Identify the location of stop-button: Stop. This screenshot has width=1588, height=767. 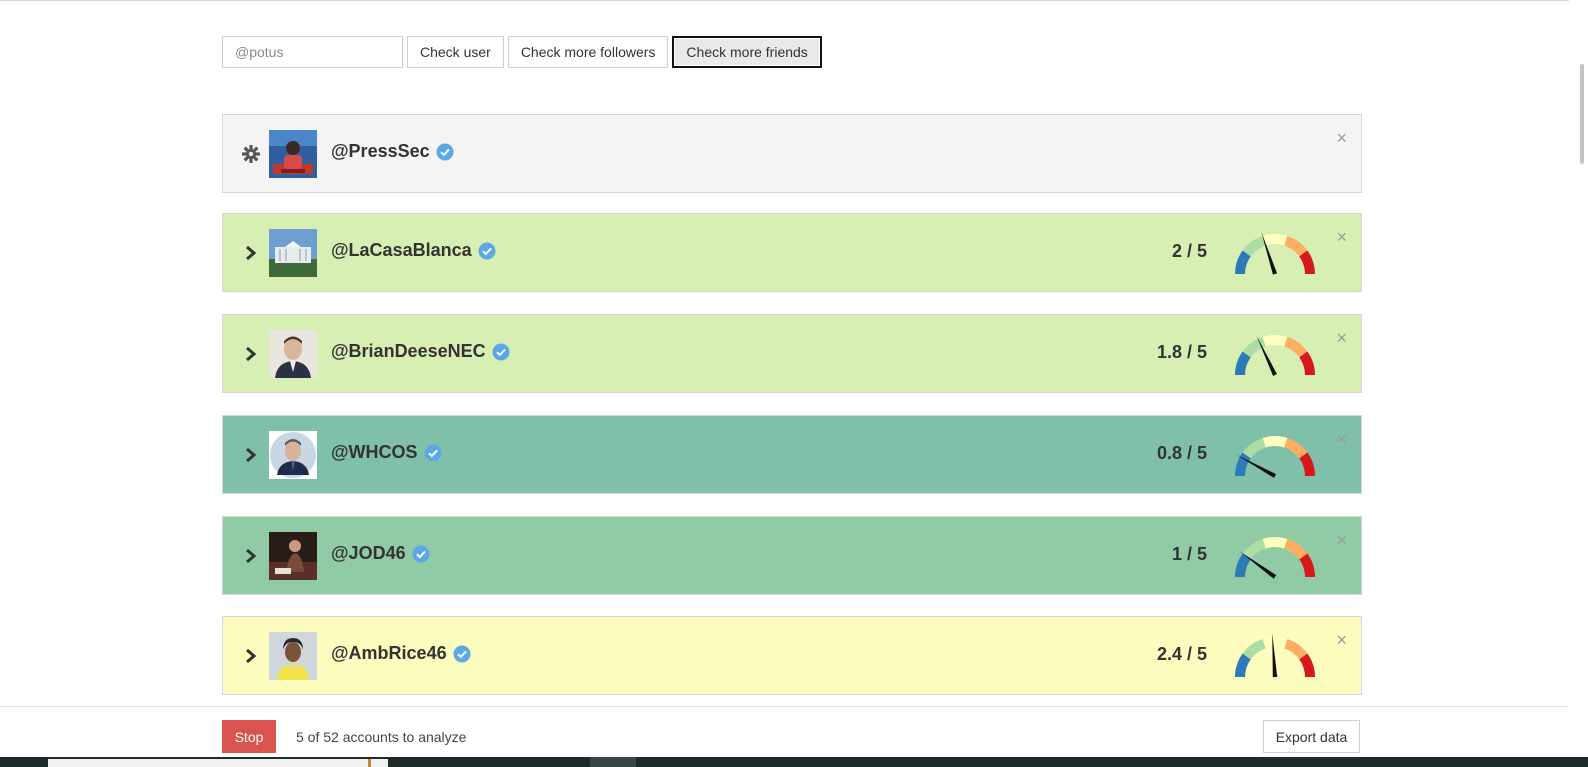
(249, 736).